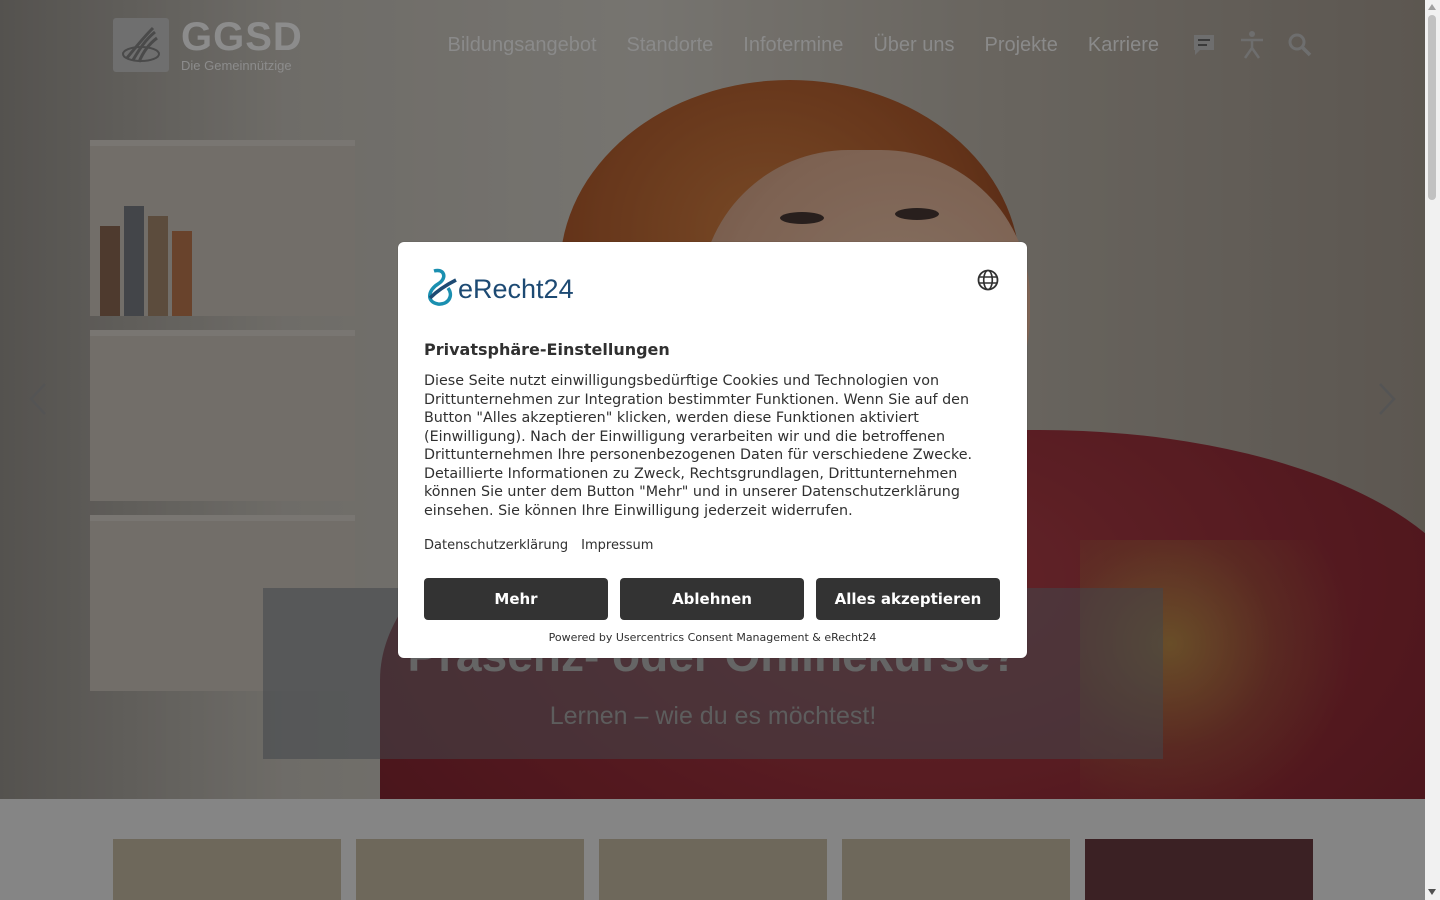  I want to click on scroll-down-icon, so click(1432, 892).